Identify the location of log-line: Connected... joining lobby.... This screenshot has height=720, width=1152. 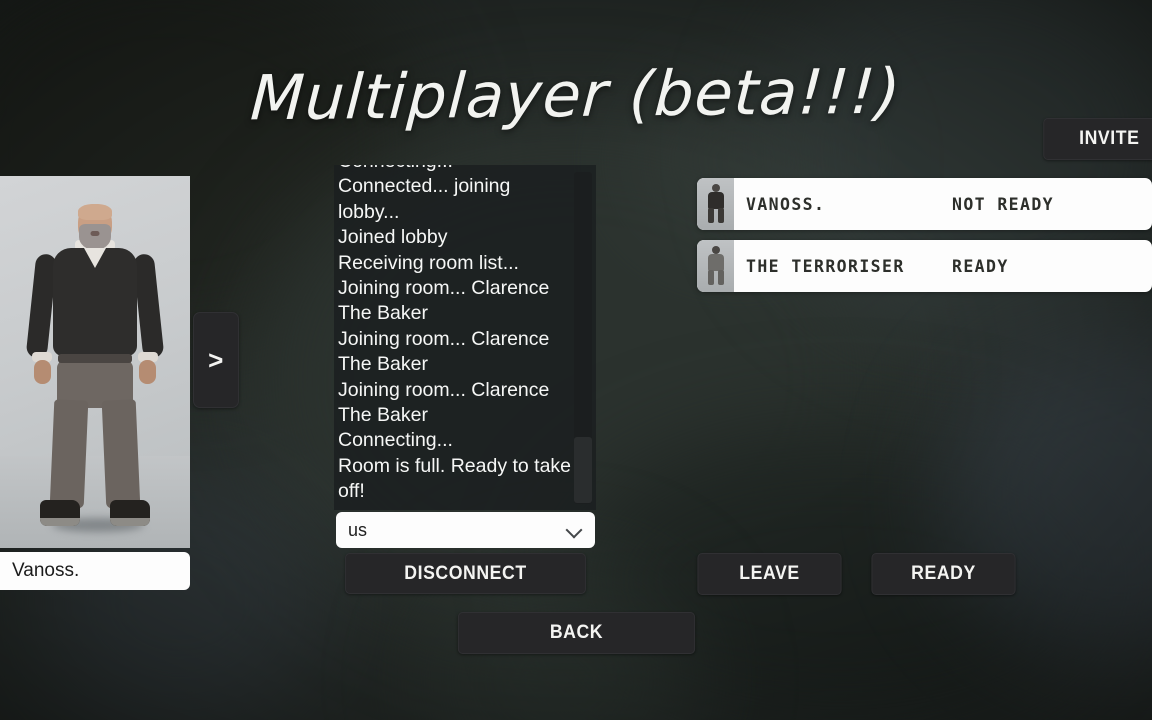
(424, 199).